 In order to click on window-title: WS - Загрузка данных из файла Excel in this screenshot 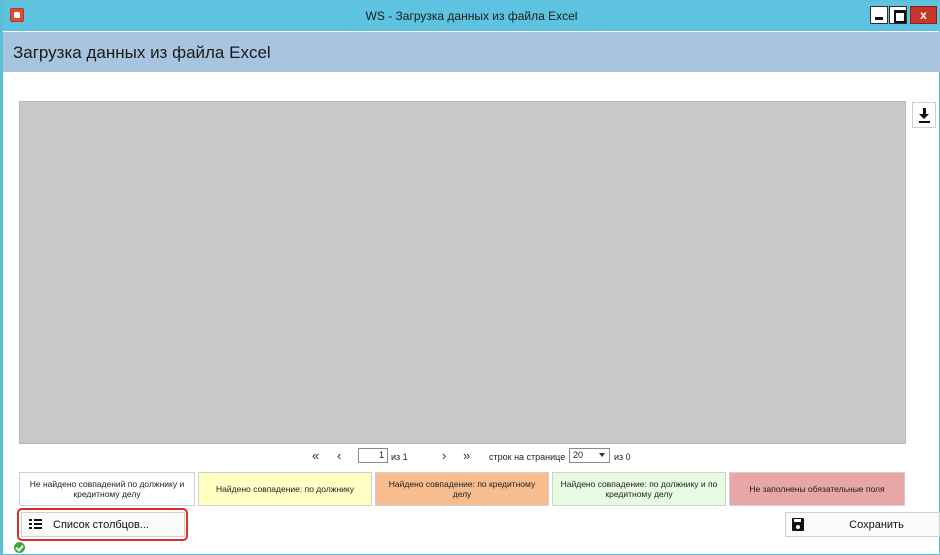, I will do `click(471, 16)`.